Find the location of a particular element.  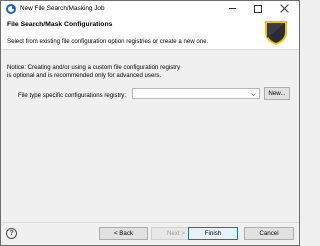

cancel-button: Cancel is located at coordinates (269, 233).